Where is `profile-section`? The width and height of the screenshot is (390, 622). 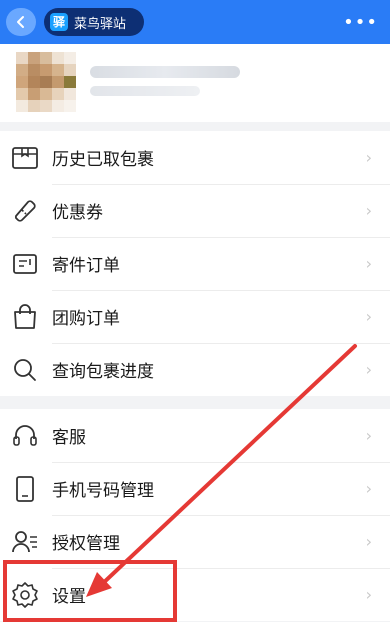 profile-section is located at coordinates (195, 83).